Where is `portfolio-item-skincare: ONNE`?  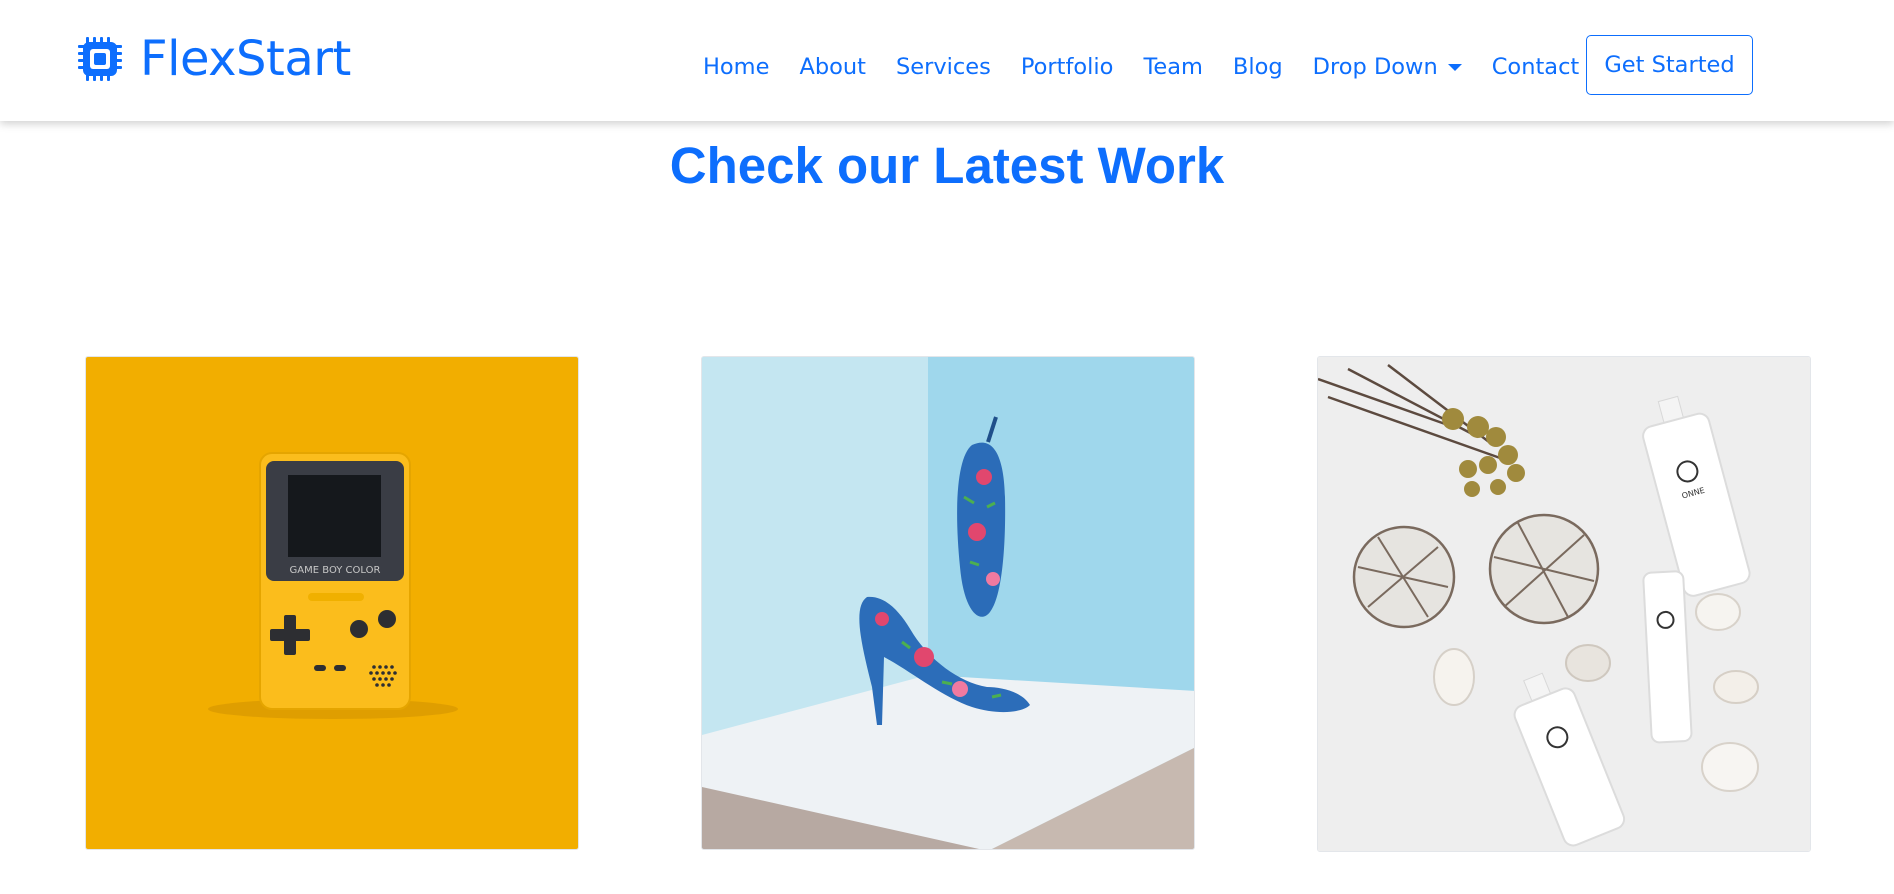 portfolio-item-skincare: ONNE is located at coordinates (1564, 604).